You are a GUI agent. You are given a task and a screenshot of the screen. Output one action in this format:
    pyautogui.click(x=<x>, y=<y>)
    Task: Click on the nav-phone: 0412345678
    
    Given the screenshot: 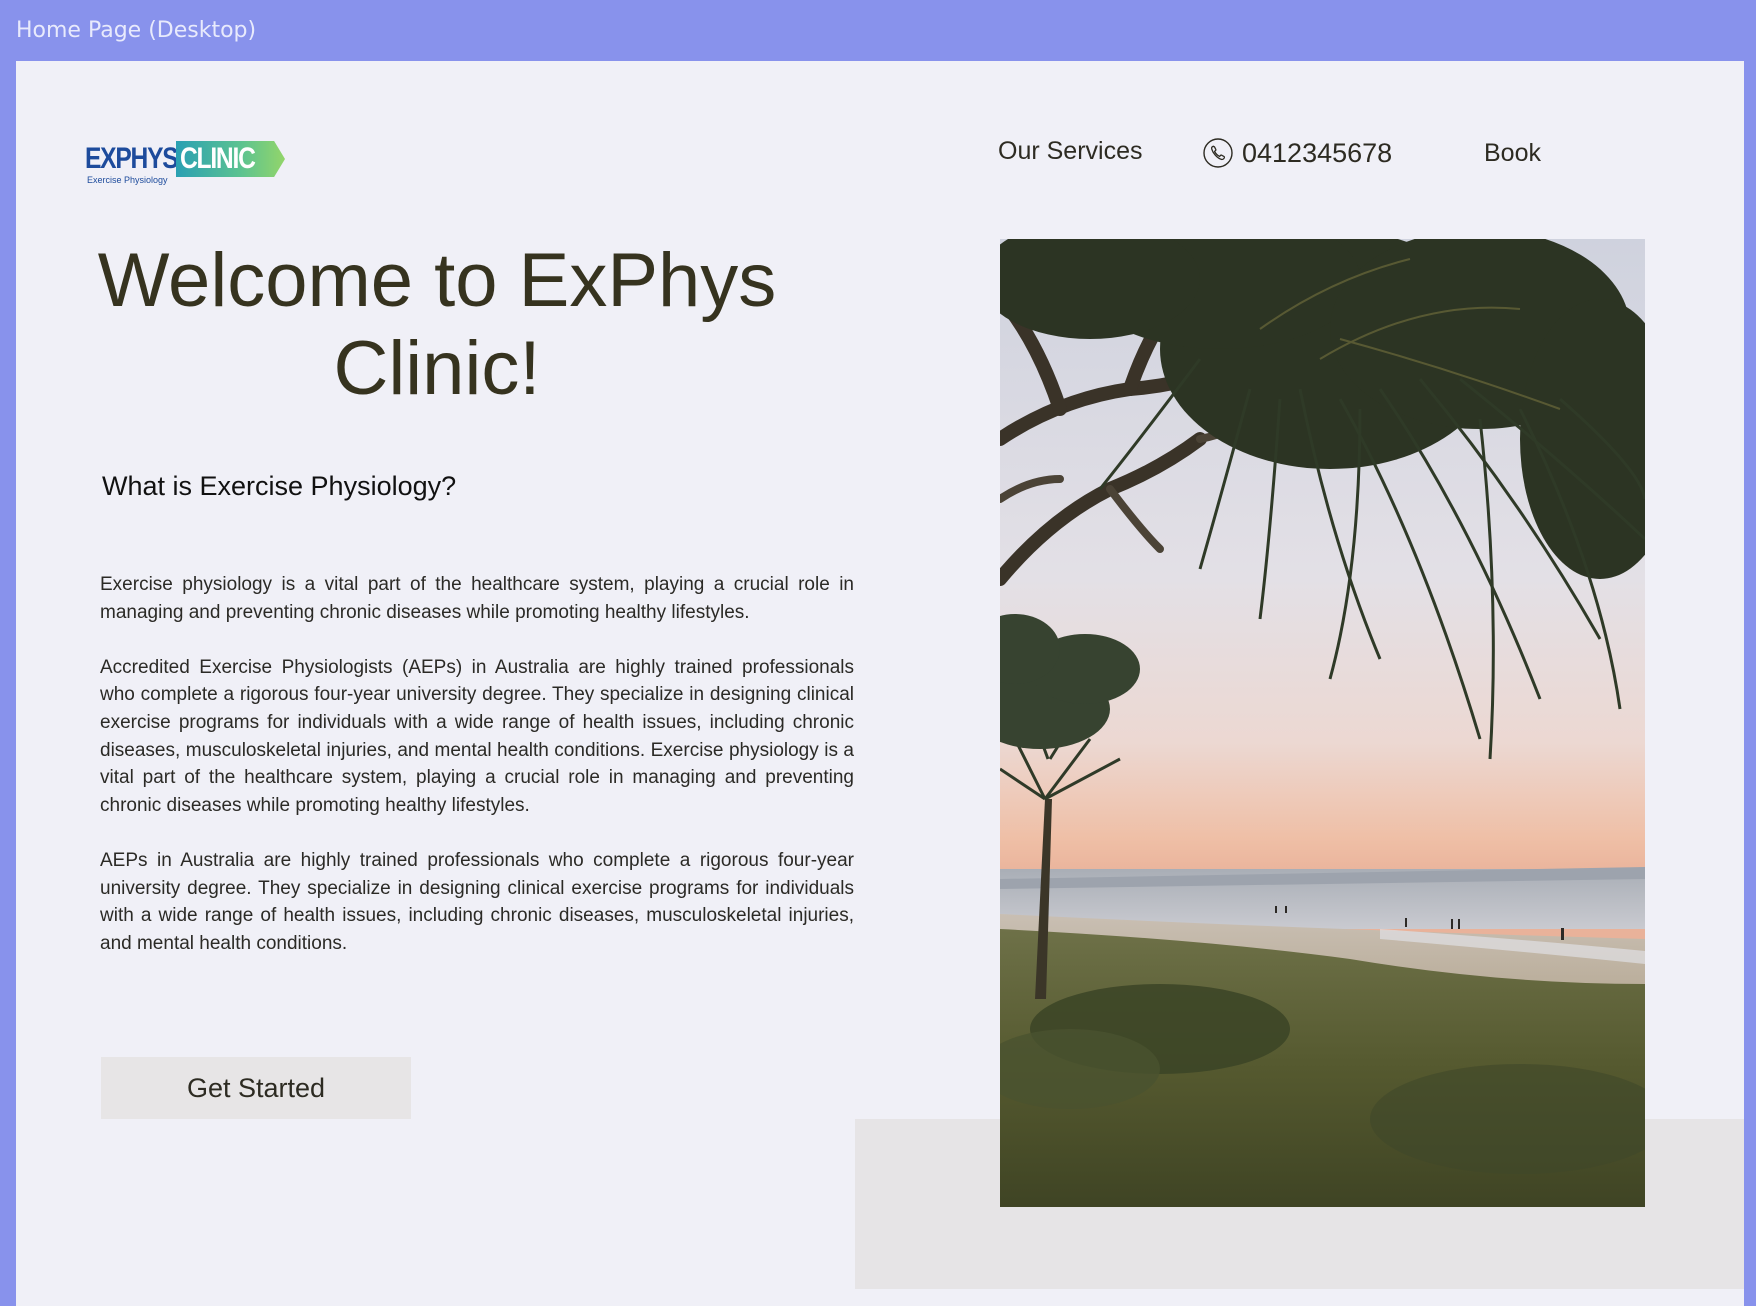 What is the action you would take?
    pyautogui.click(x=1297, y=153)
    